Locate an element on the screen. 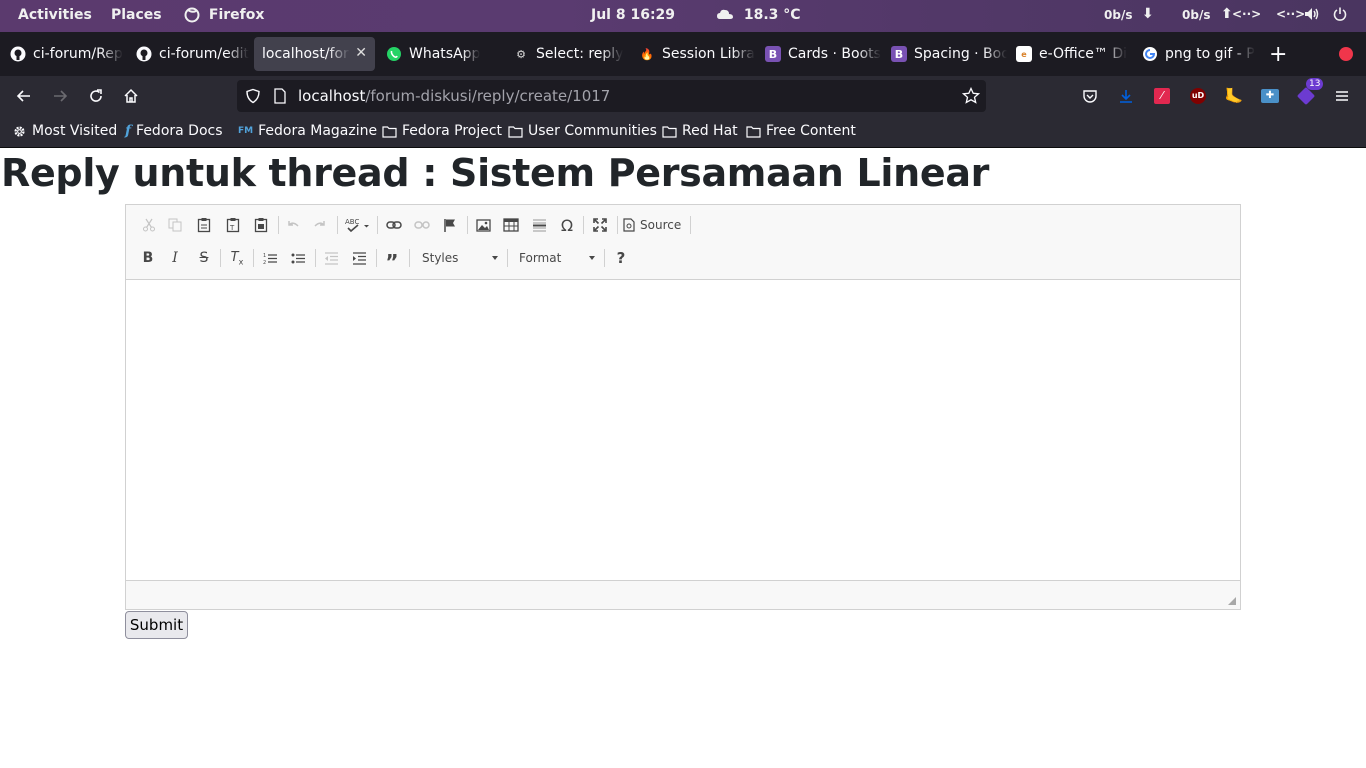  bookmark-star-icon is located at coordinates (971, 97).